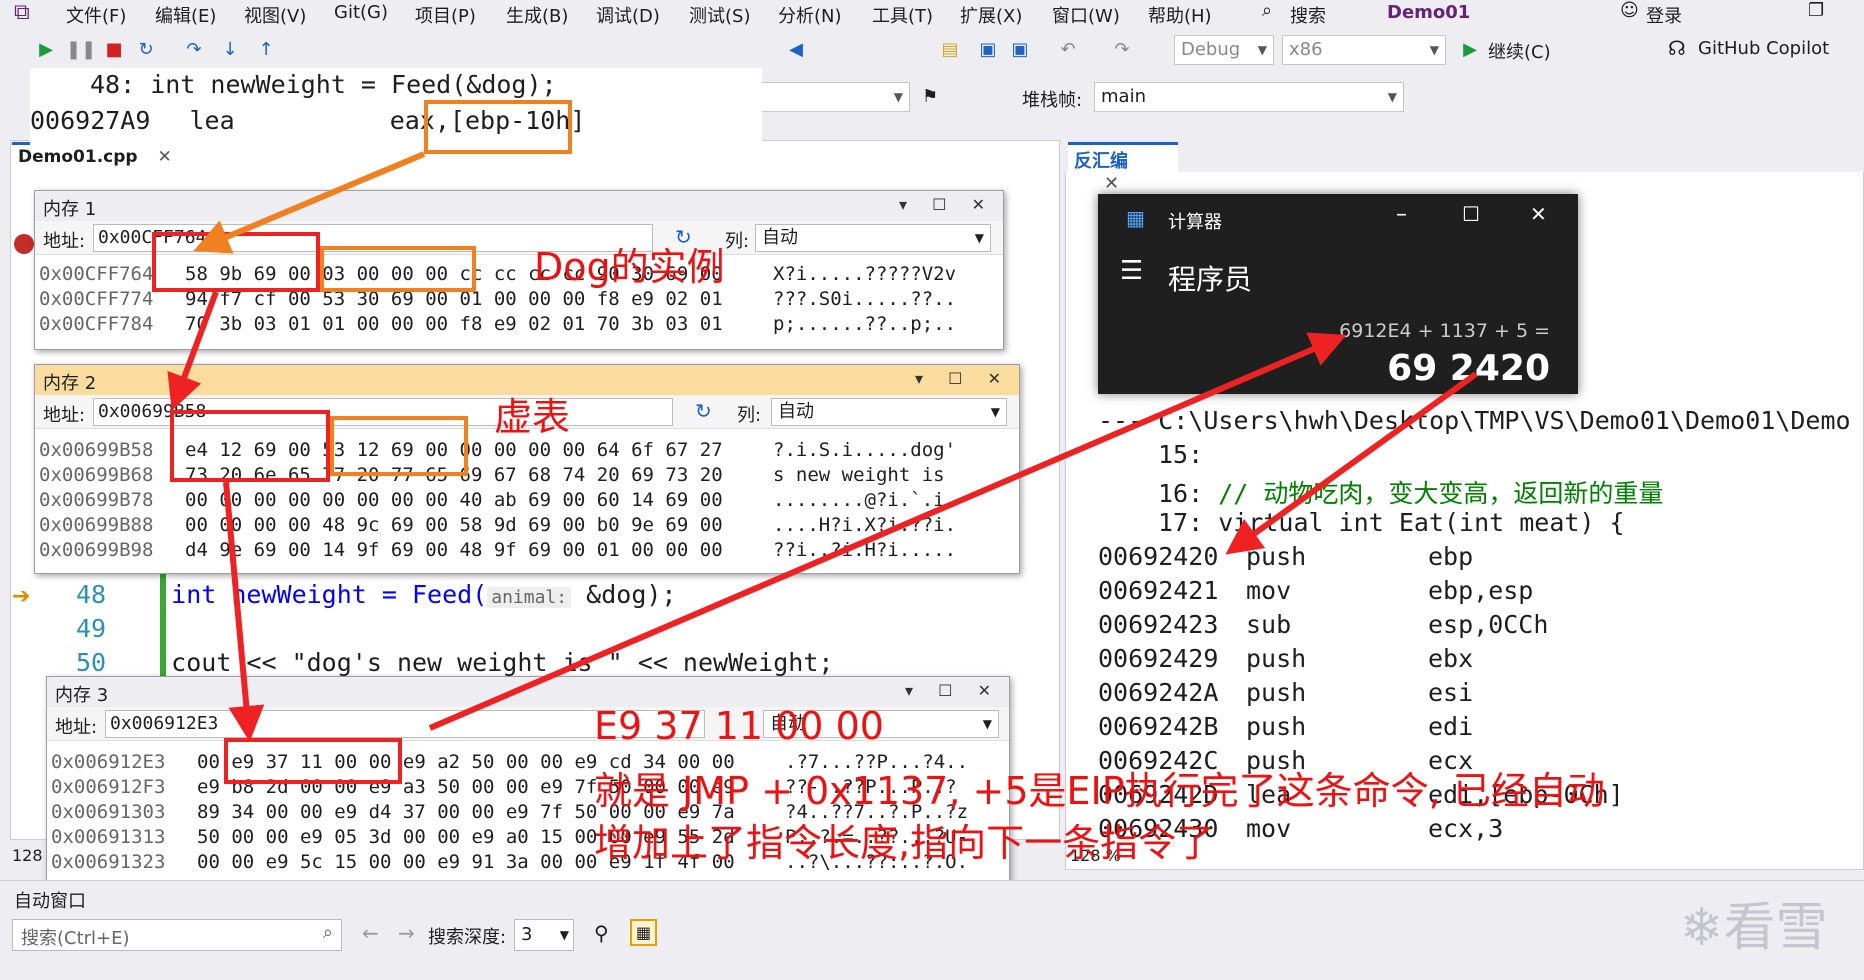  What do you see at coordinates (1351, 463) in the screenshot?
I see `arrow-calculator-to-disasm` at bounding box center [1351, 463].